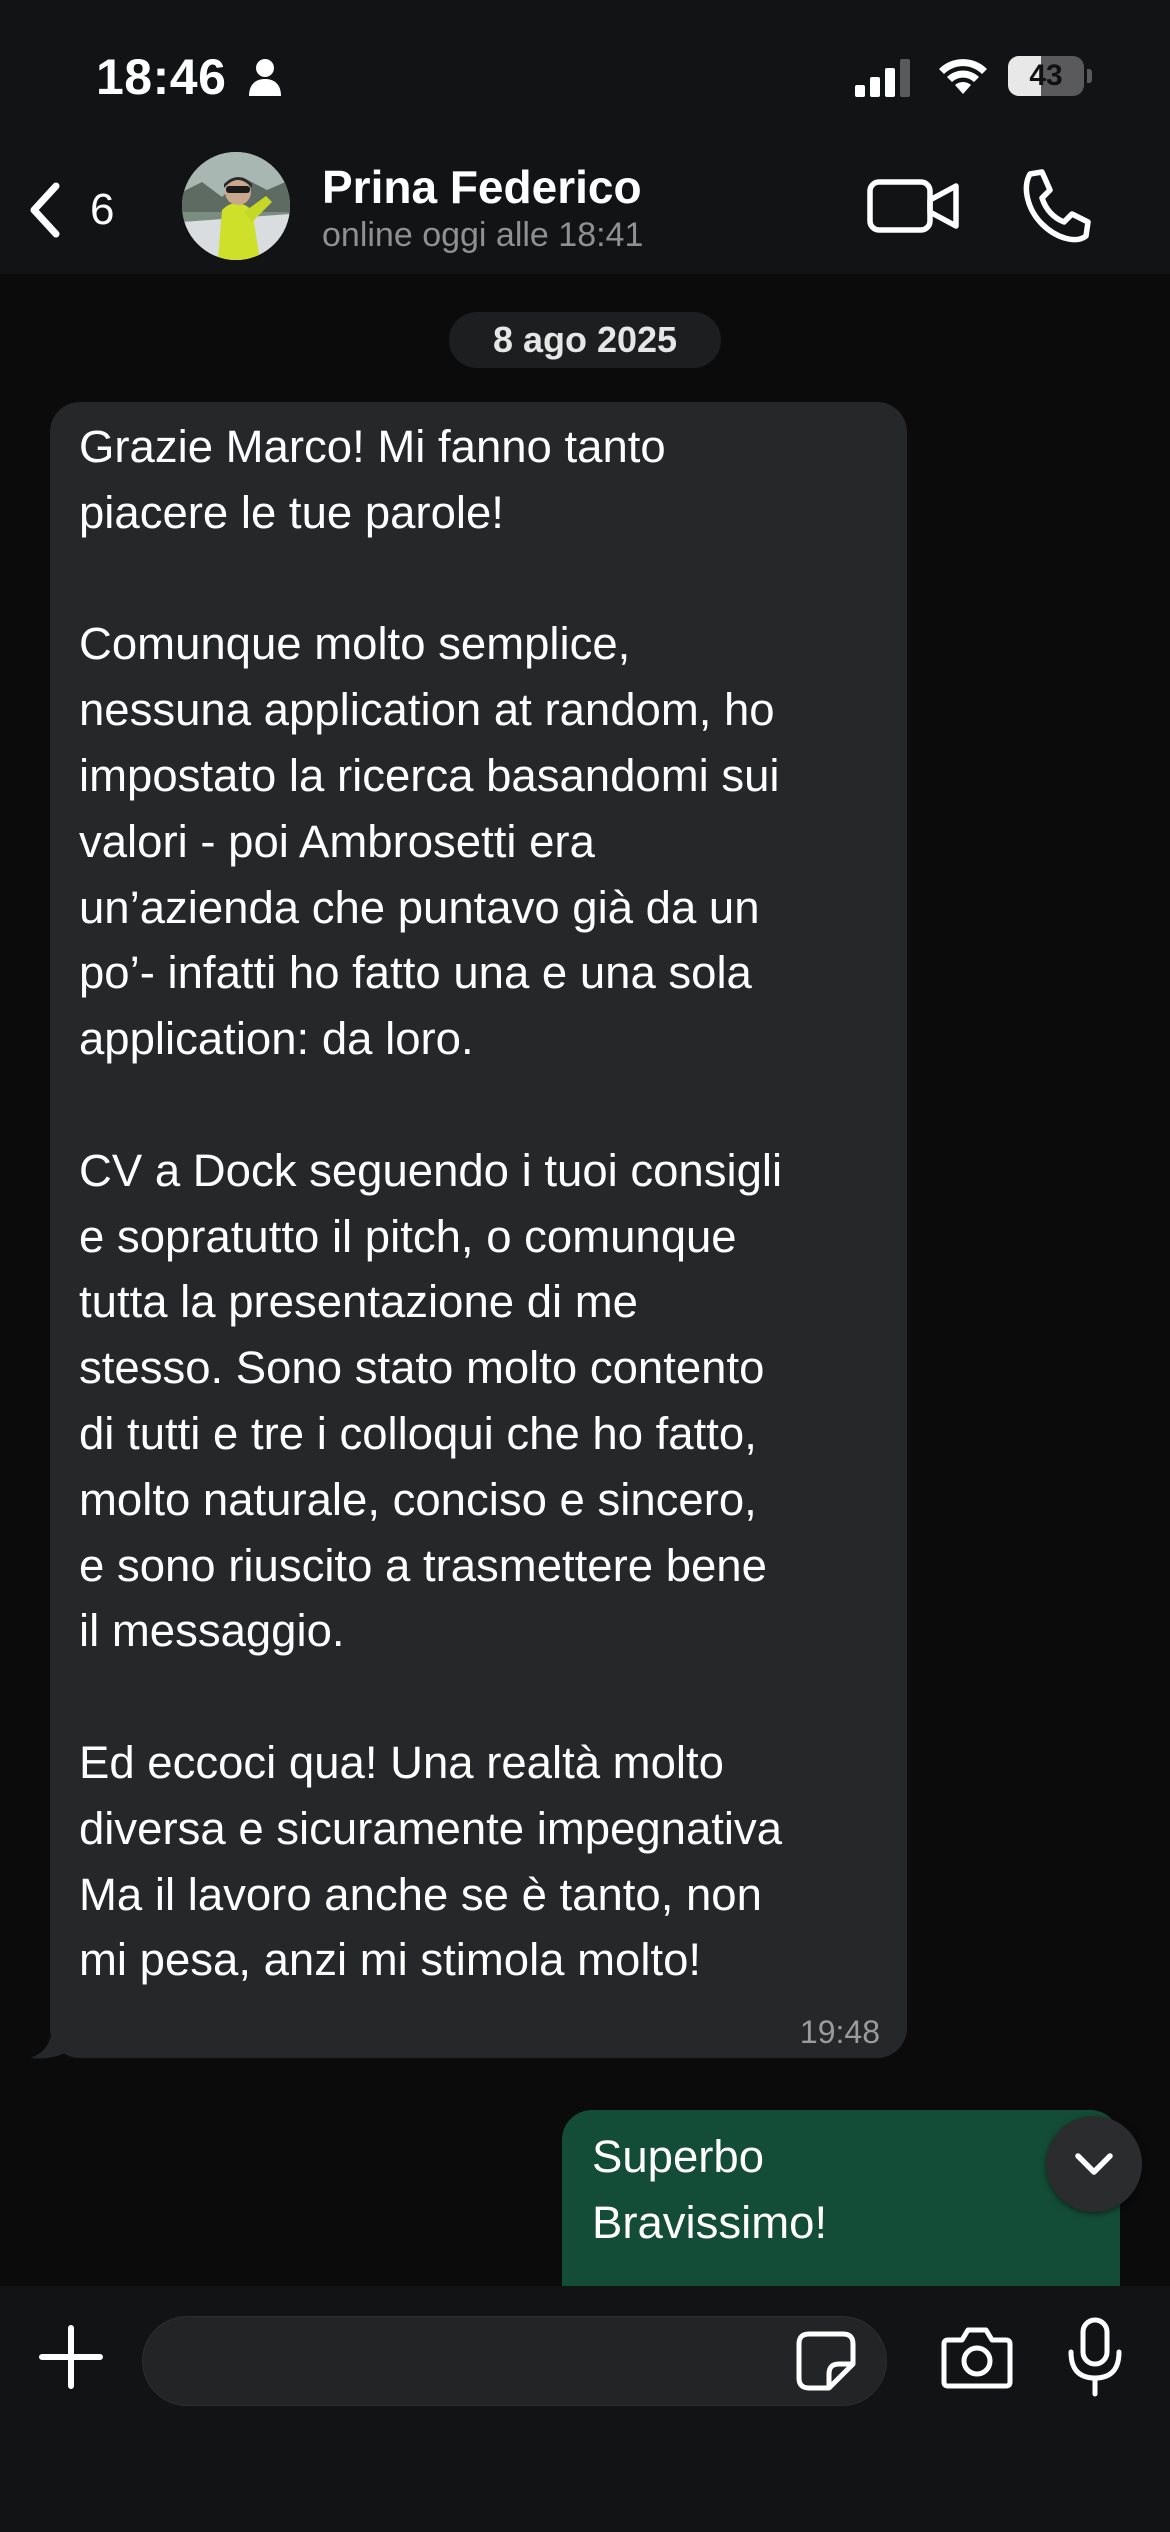 The height and width of the screenshot is (2532, 1170). Describe the element at coordinates (1095, 2357) in the screenshot. I see `microphone-icon` at that location.